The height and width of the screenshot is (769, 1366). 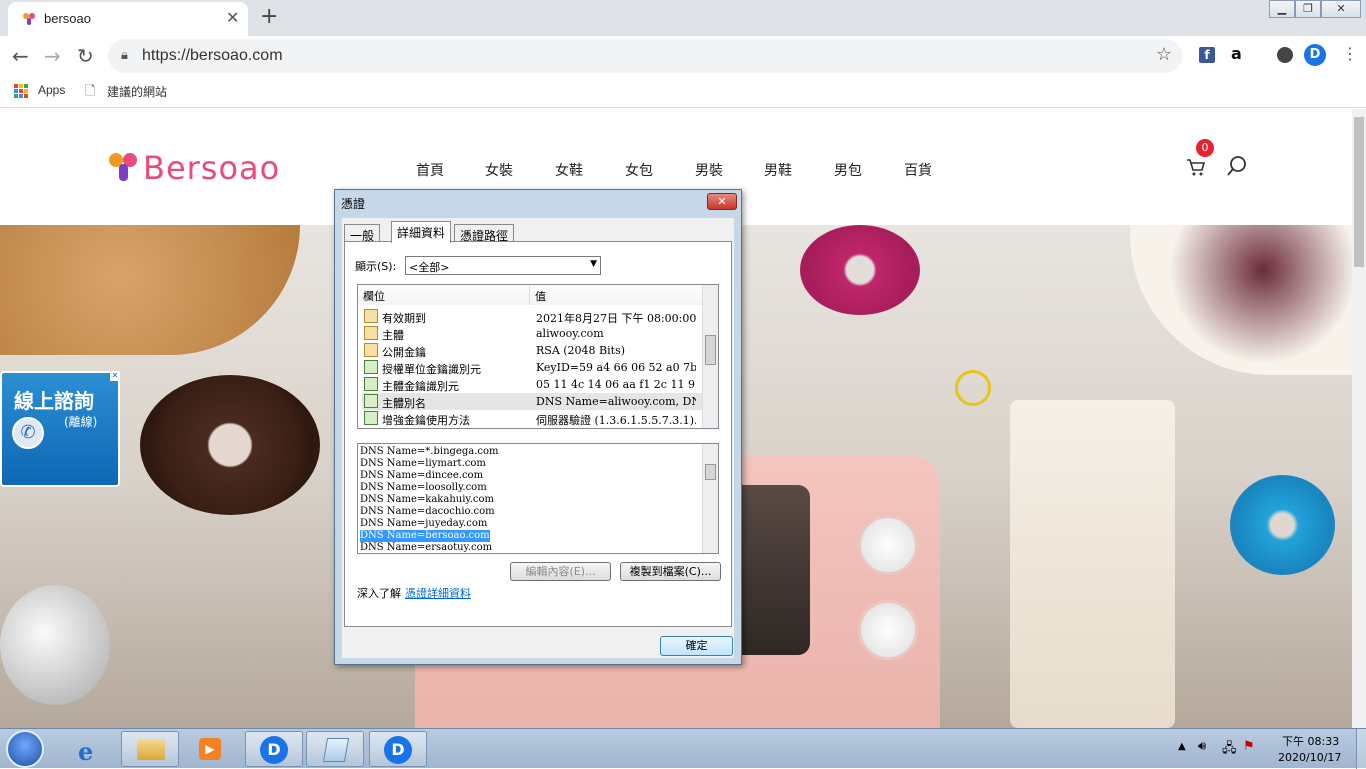 What do you see at coordinates (52, 56) in the screenshot?
I see `forward-icon: →` at bounding box center [52, 56].